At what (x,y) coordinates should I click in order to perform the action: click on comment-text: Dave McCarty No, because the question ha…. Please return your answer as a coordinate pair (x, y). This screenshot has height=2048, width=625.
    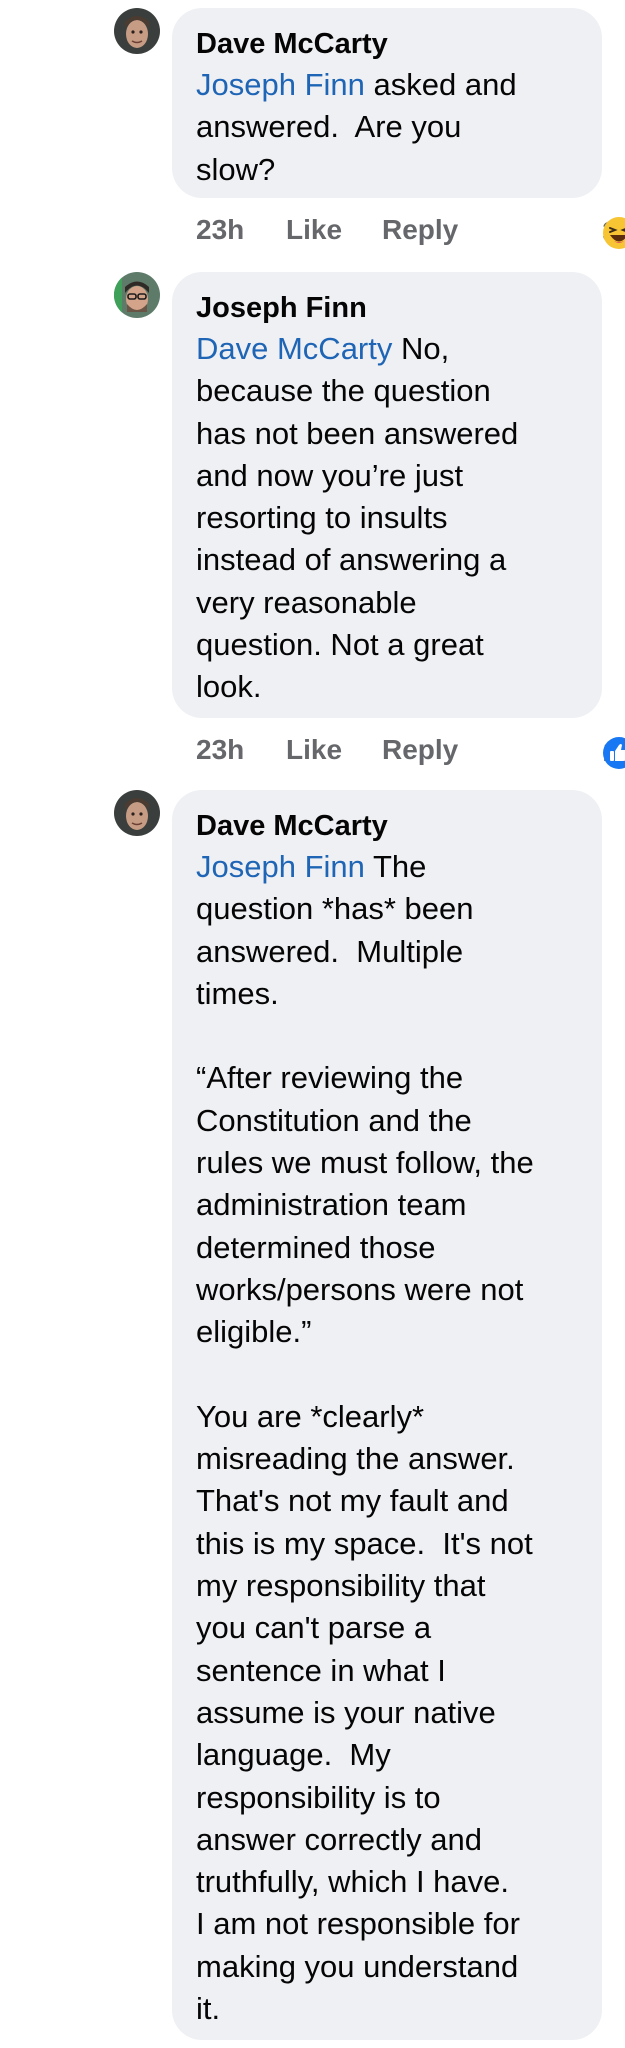
    Looking at the image, I should click on (357, 518).